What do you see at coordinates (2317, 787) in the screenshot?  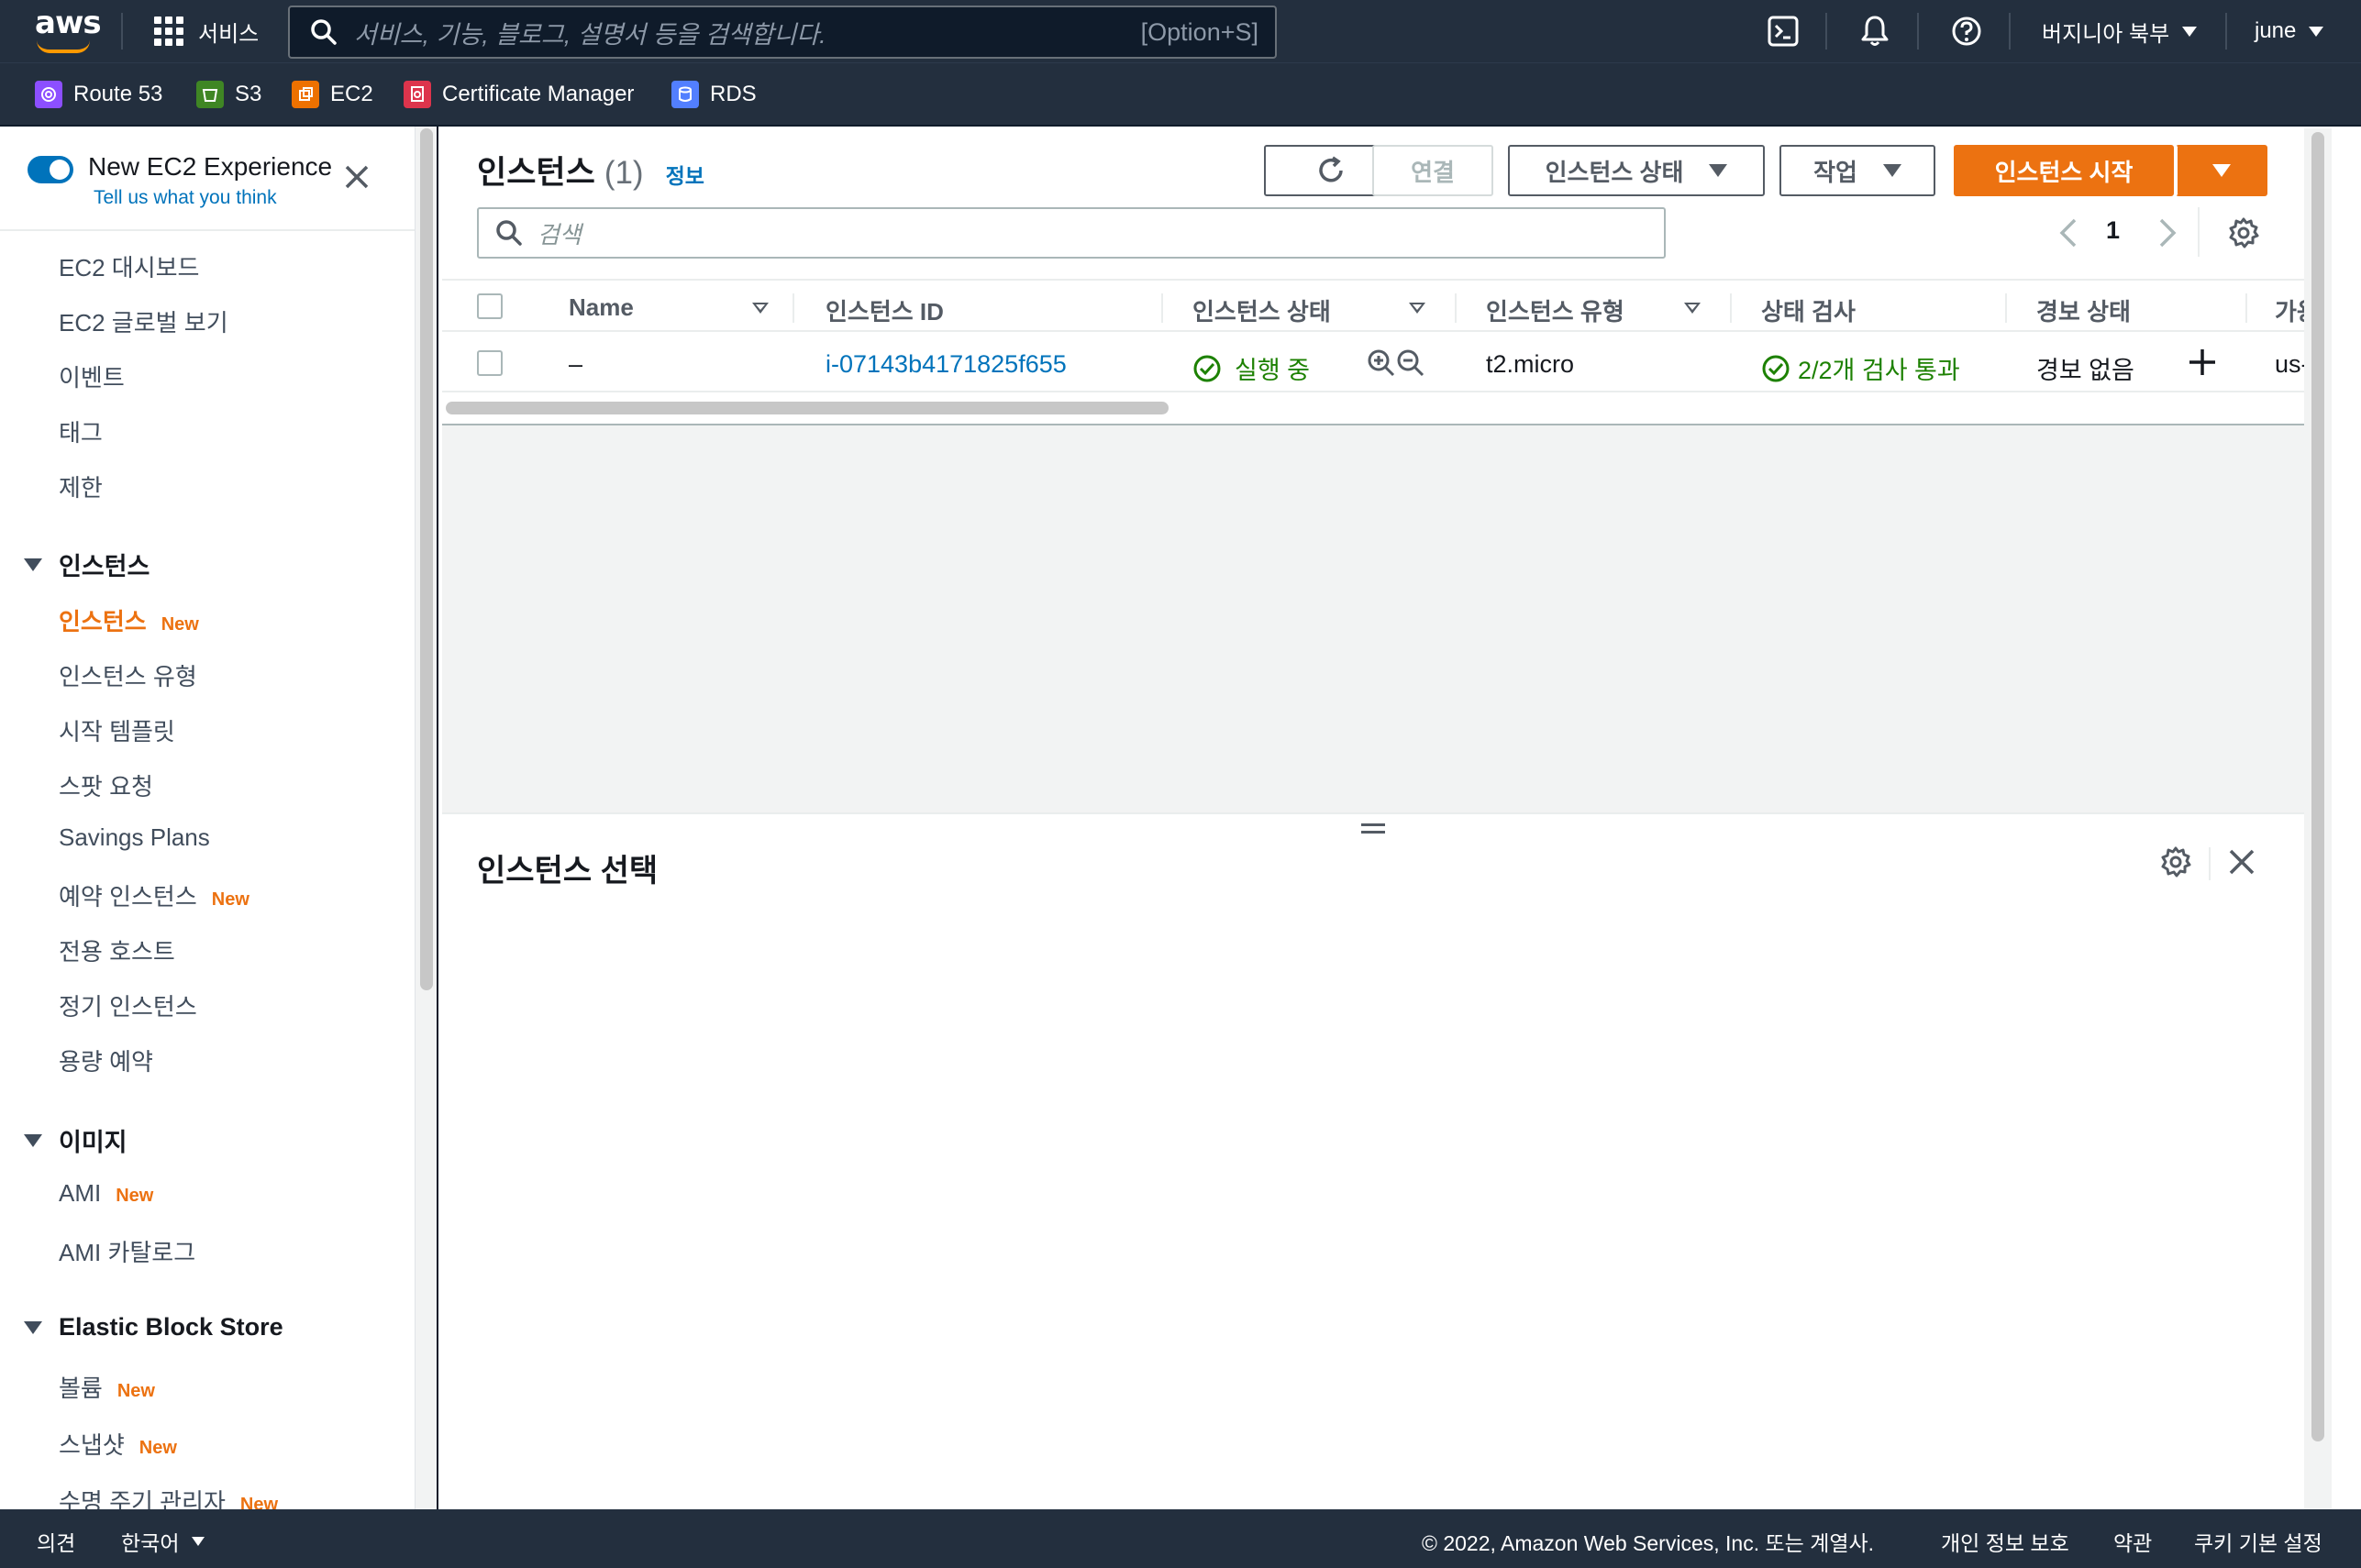 I see `main-scrollbar` at bounding box center [2317, 787].